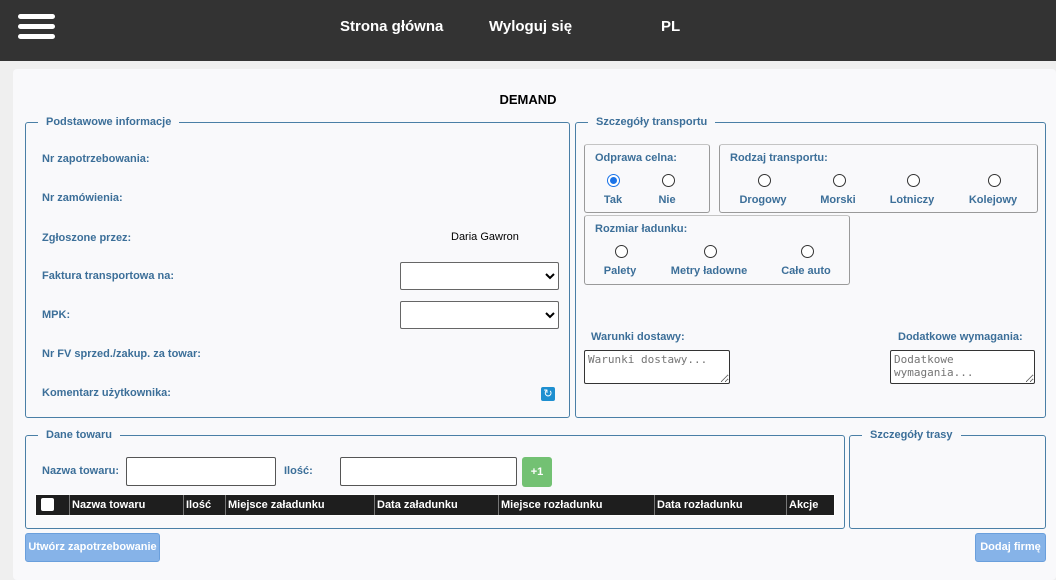  I want to click on cargo-loading-meters-label: Metry ładowne, so click(709, 271).